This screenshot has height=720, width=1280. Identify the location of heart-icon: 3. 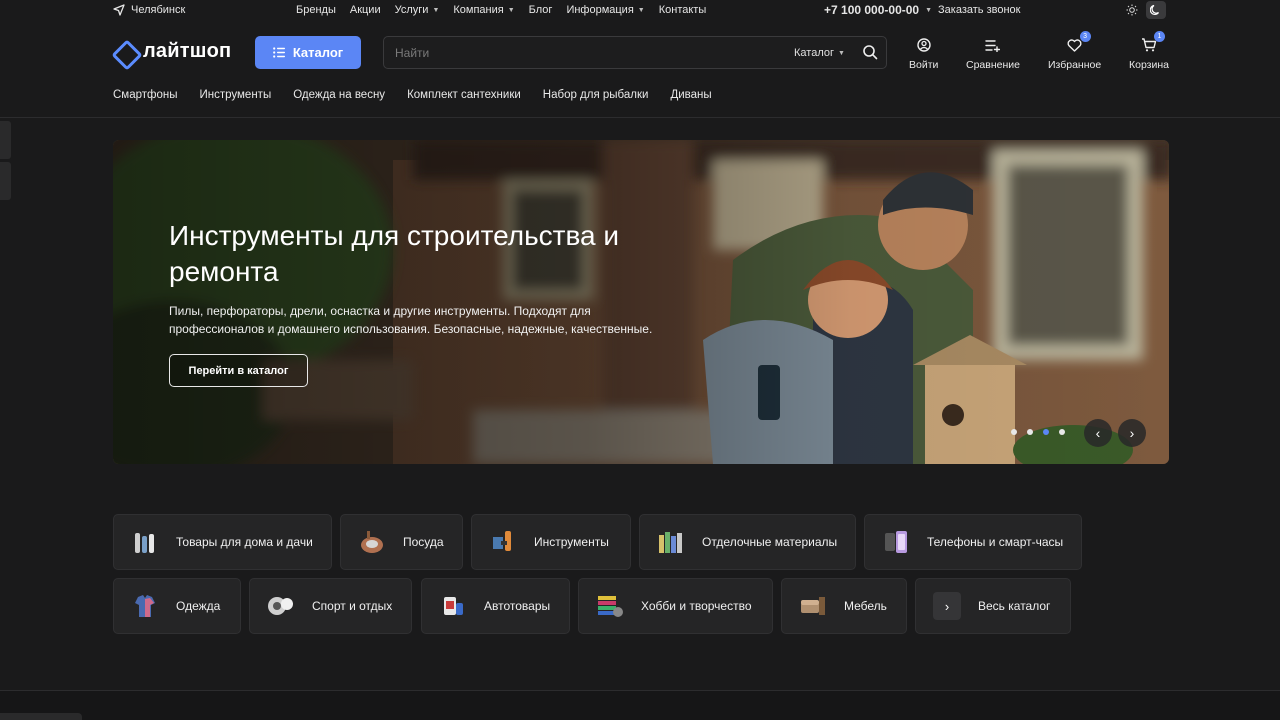
(1078, 42).